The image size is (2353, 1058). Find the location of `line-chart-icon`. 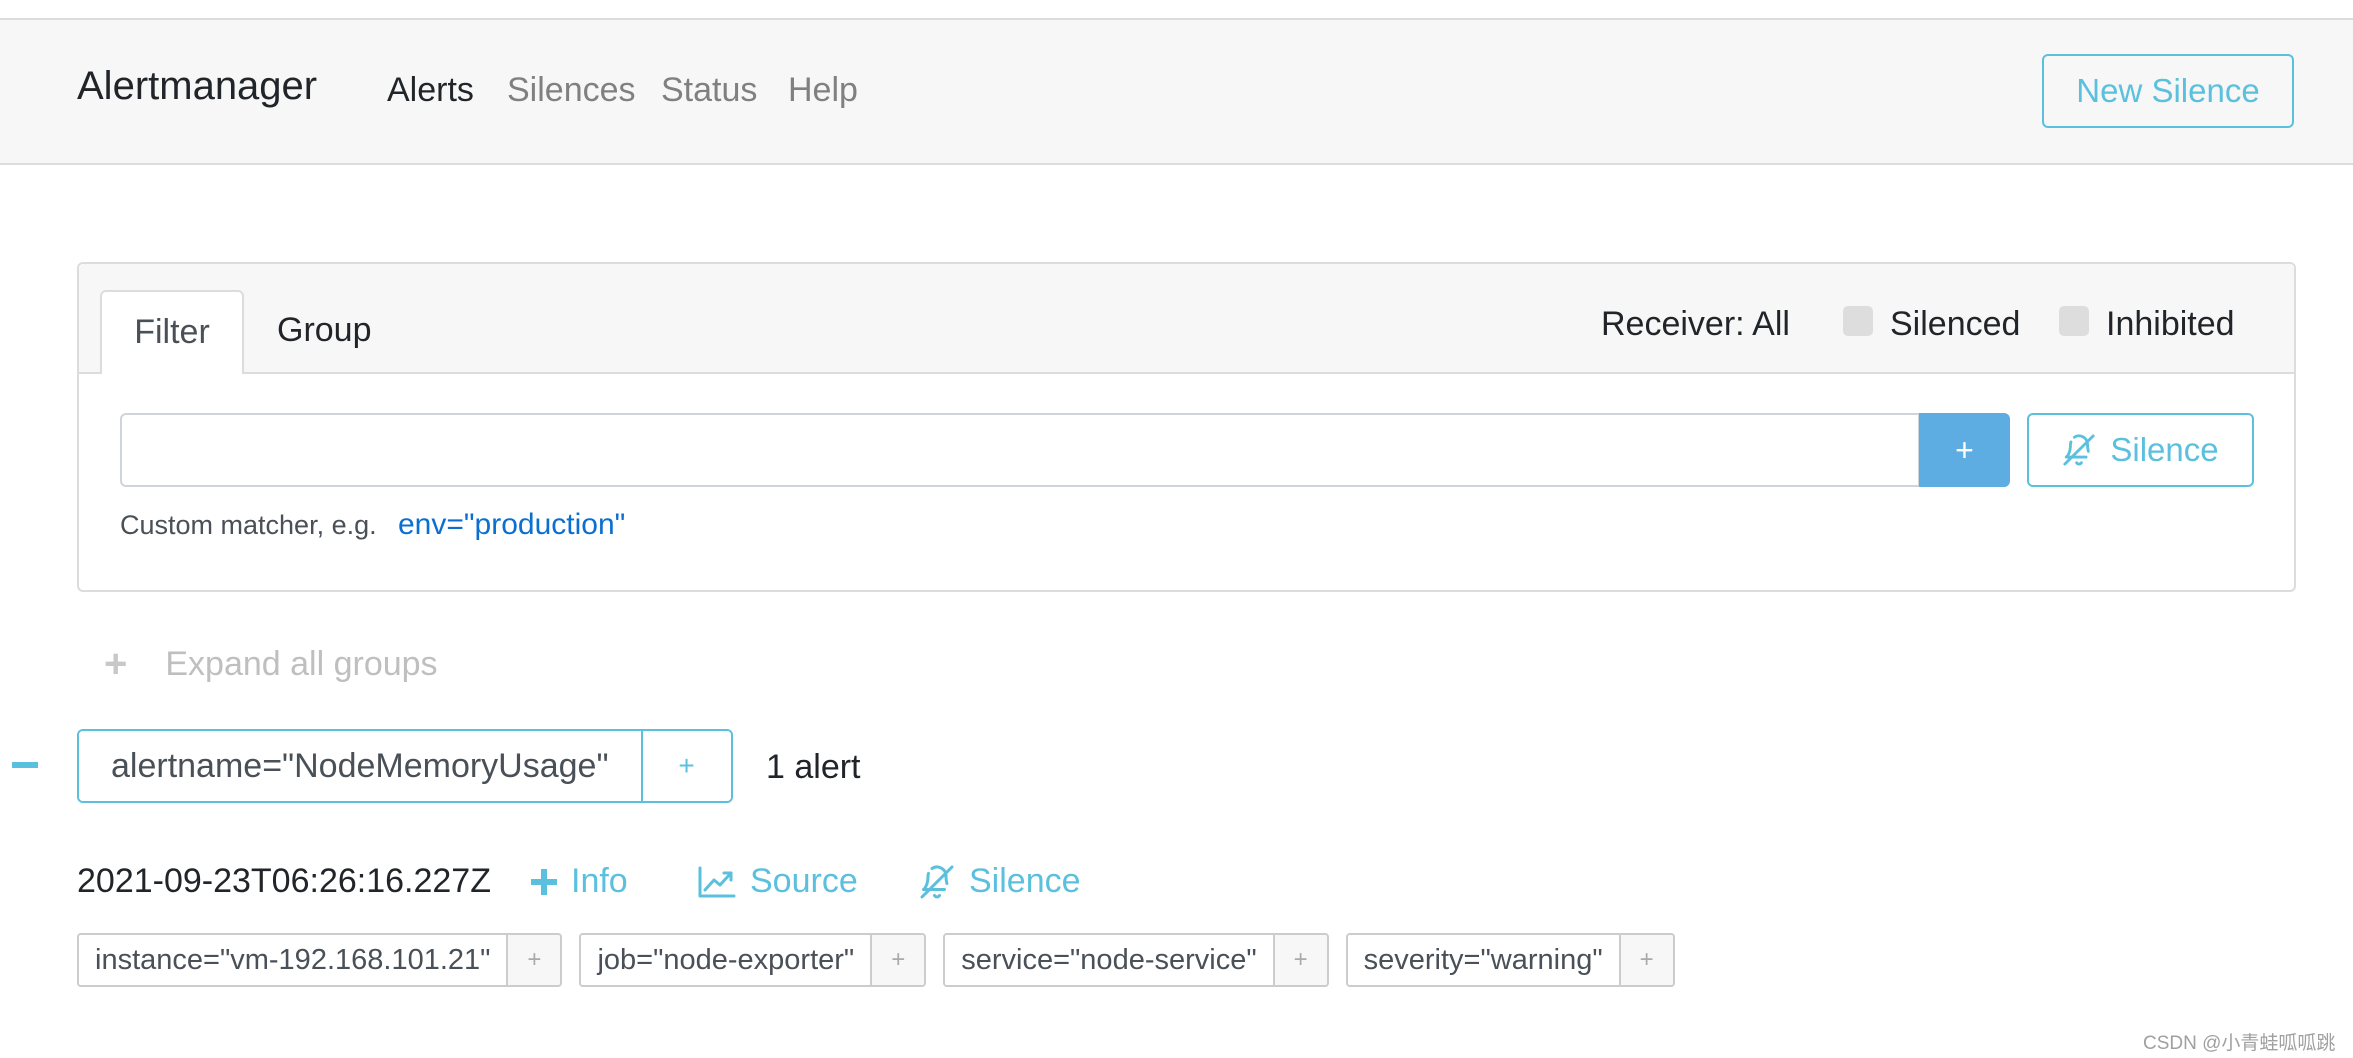

line-chart-icon is located at coordinates (717, 881).